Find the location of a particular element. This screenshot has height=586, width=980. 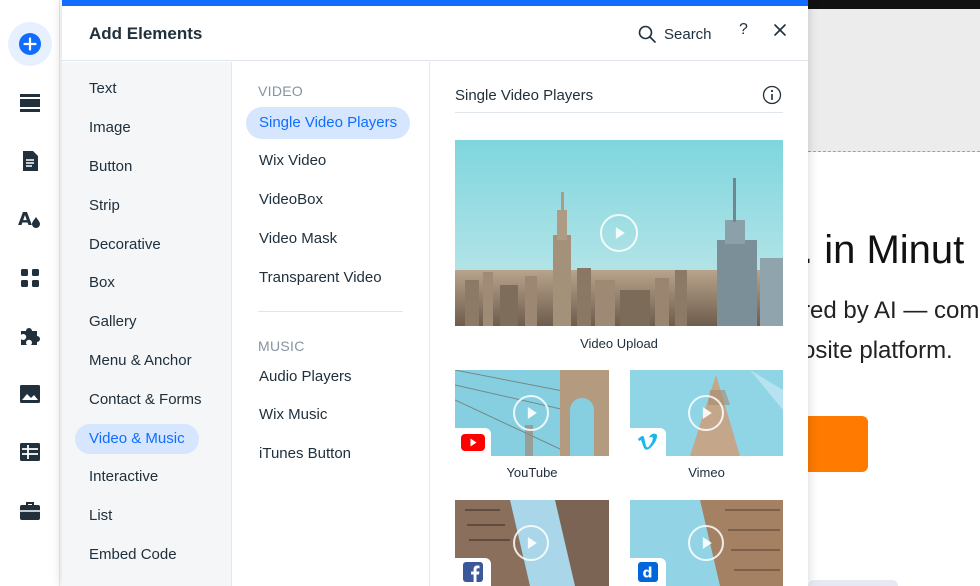

add-elements-button is located at coordinates (30, 44).